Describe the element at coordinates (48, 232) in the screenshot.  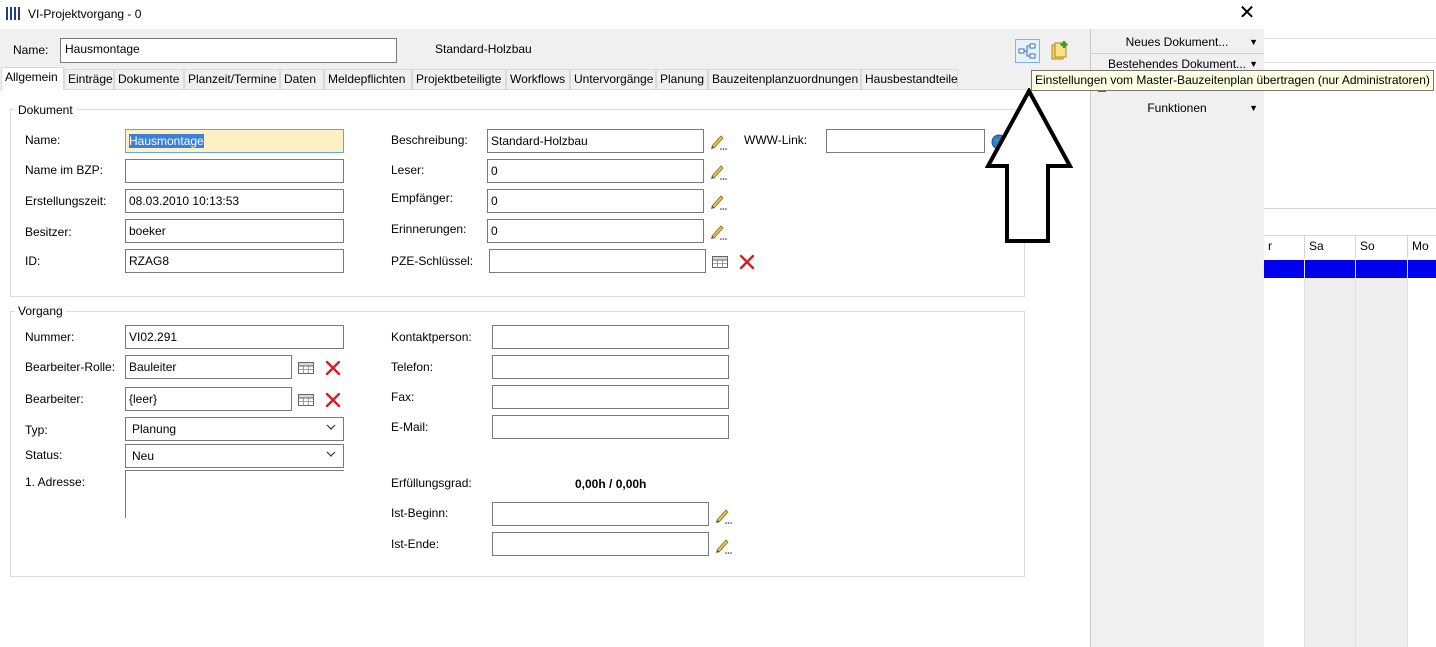
I see `doc-owner-label: Besitzer:` at that location.